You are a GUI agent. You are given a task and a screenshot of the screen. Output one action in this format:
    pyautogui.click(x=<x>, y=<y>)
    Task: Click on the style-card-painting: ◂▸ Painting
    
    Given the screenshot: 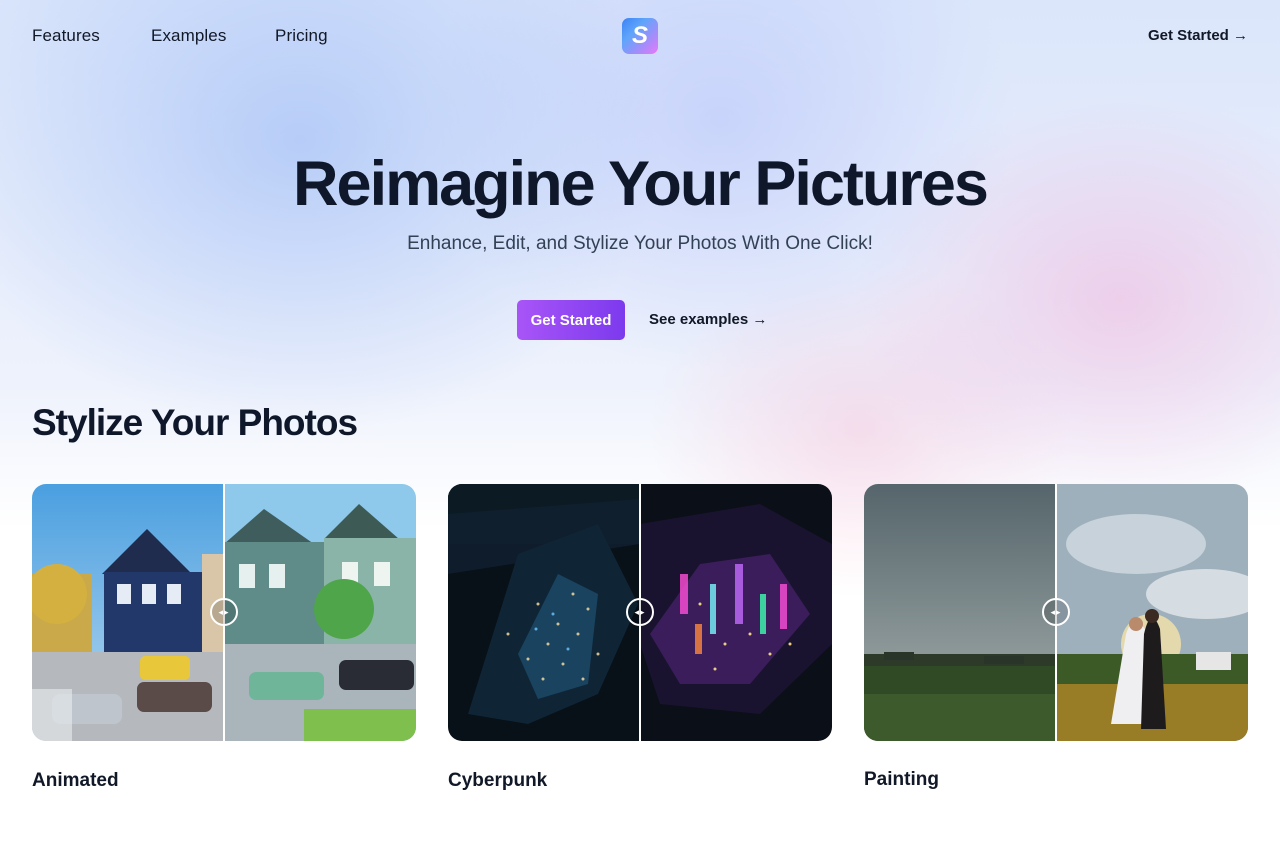 What is the action you would take?
    pyautogui.click(x=1056, y=637)
    